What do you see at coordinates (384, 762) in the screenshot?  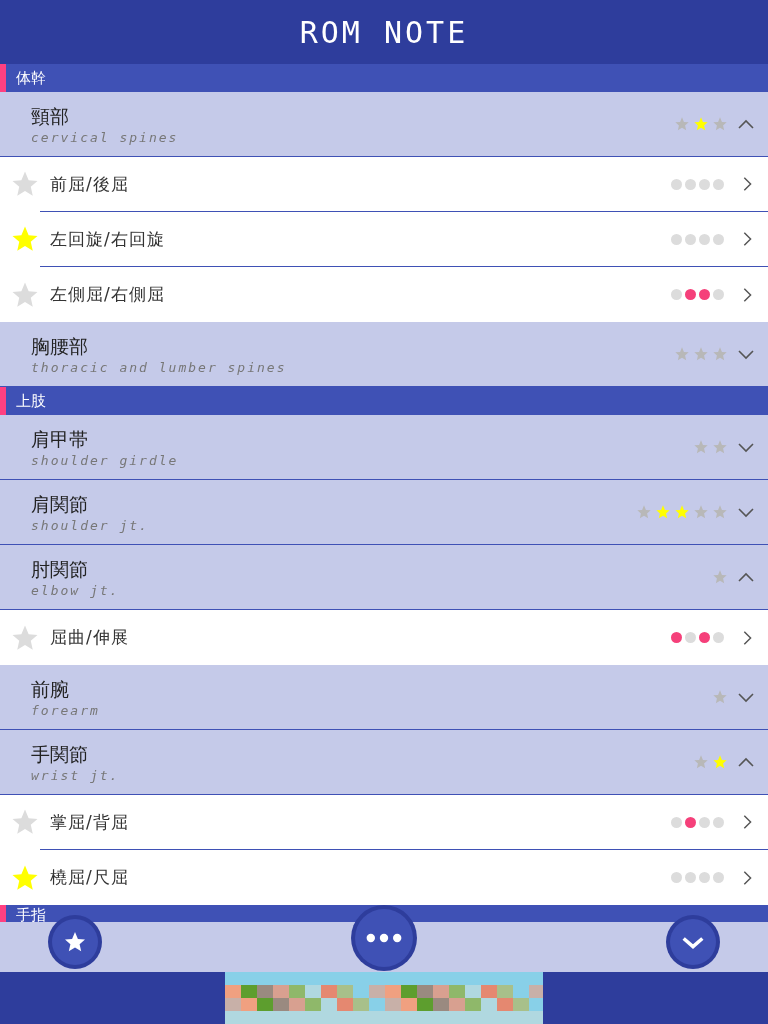 I see `group-row: 手関節 wrist jt.` at bounding box center [384, 762].